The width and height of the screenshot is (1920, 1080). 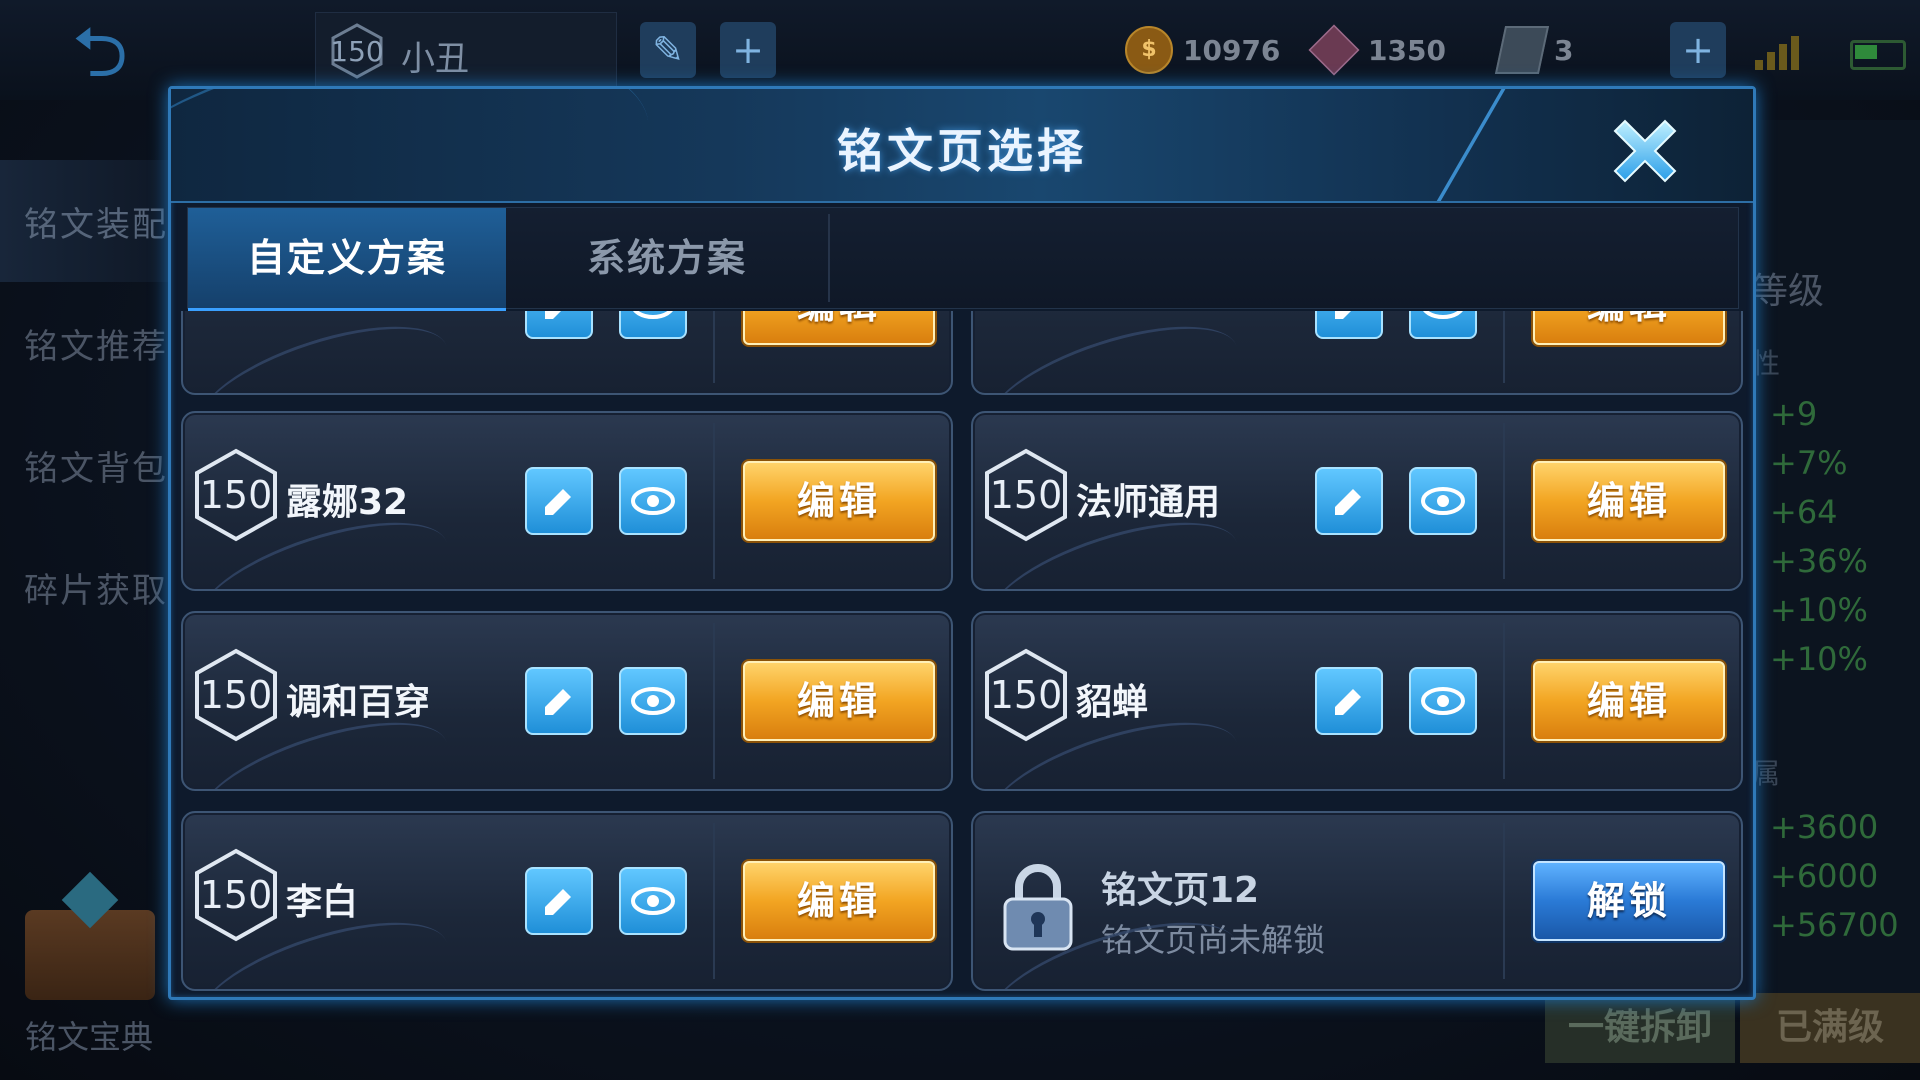 I want to click on side-item-recommend: 铭文推荐, so click(x=85, y=343).